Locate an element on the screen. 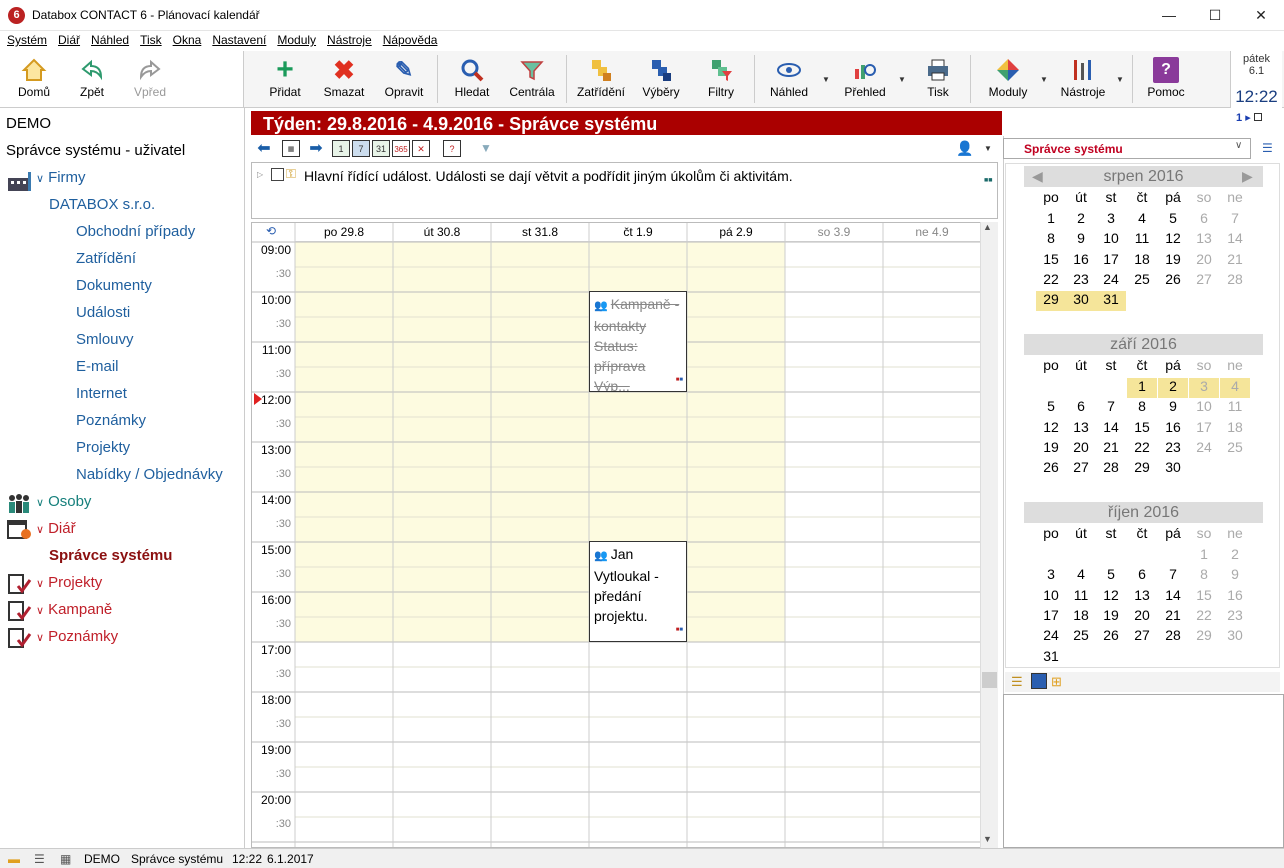  nav-item-events: Události is located at coordinates (103, 312).